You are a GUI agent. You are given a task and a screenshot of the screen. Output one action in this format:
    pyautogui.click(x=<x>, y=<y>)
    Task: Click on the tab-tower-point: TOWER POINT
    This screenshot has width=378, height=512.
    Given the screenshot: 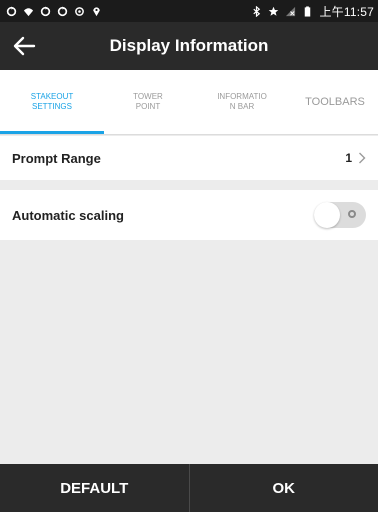 What is the action you would take?
    pyautogui.click(x=148, y=102)
    